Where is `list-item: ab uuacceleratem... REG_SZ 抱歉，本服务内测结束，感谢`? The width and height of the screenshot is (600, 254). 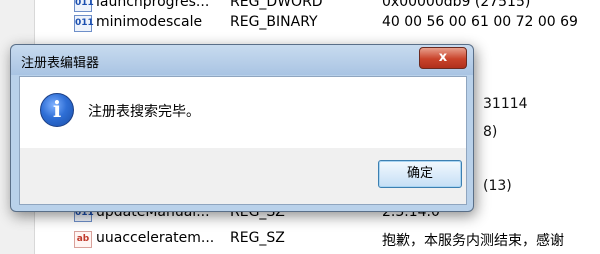 list-item: ab uuacceleratem... REG_SZ 抱歉，本服务内测结束，感谢 is located at coordinates (334, 239).